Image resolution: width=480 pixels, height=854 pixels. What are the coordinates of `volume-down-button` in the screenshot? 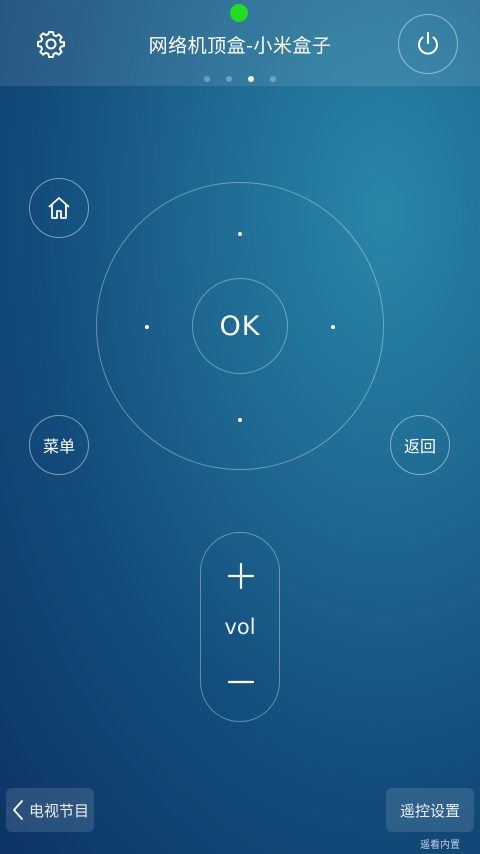 It's located at (241, 682).